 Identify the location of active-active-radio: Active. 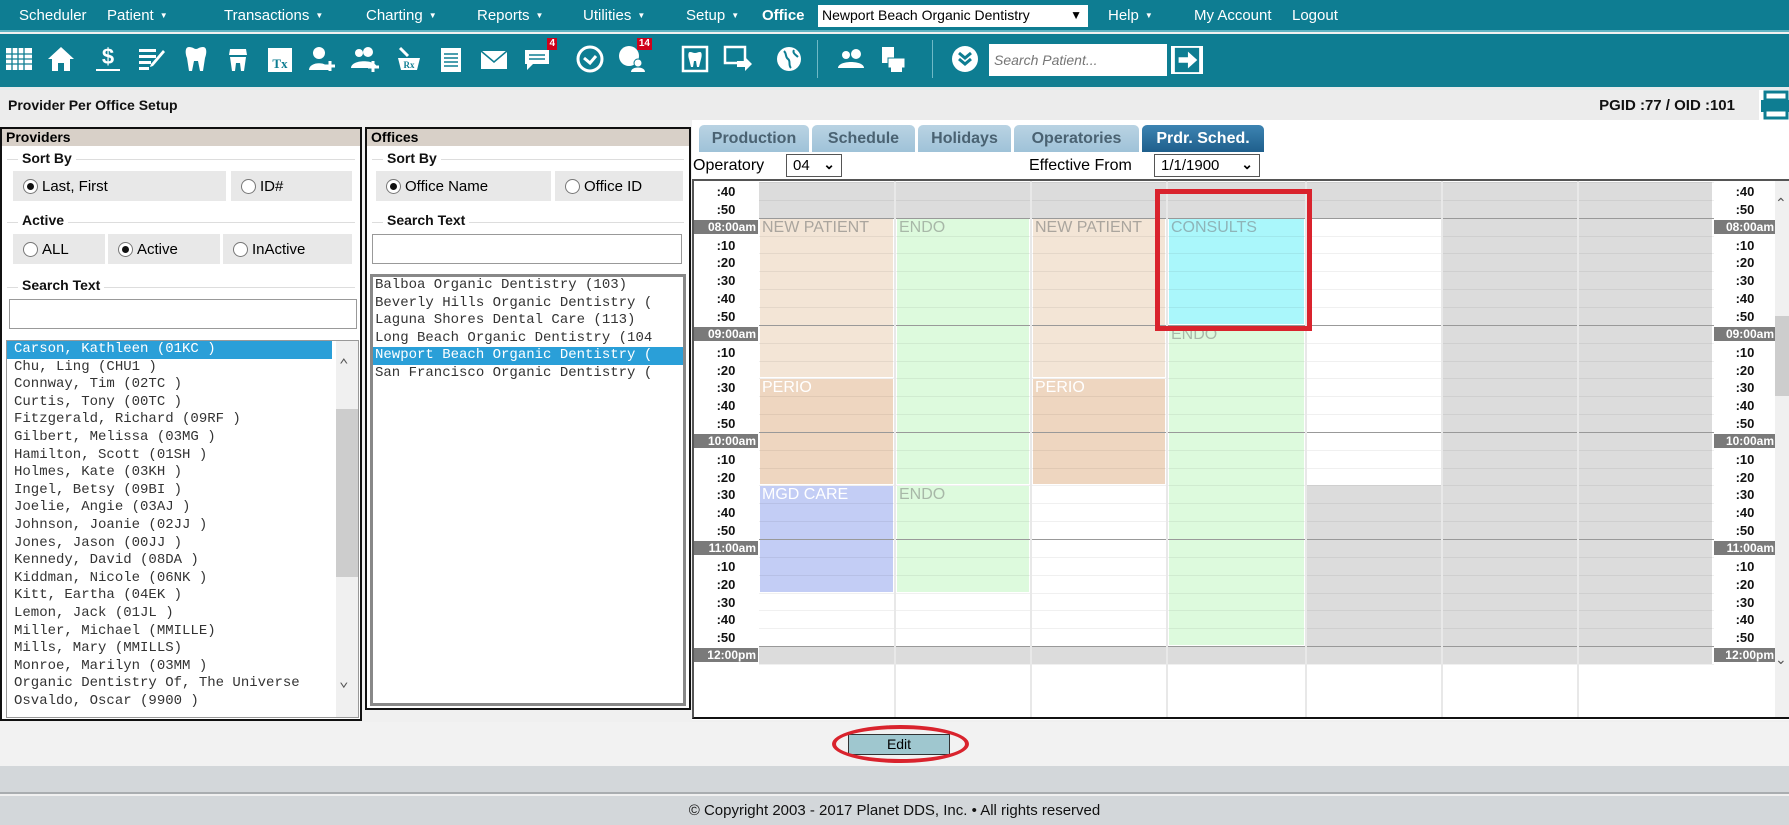
(164, 249).